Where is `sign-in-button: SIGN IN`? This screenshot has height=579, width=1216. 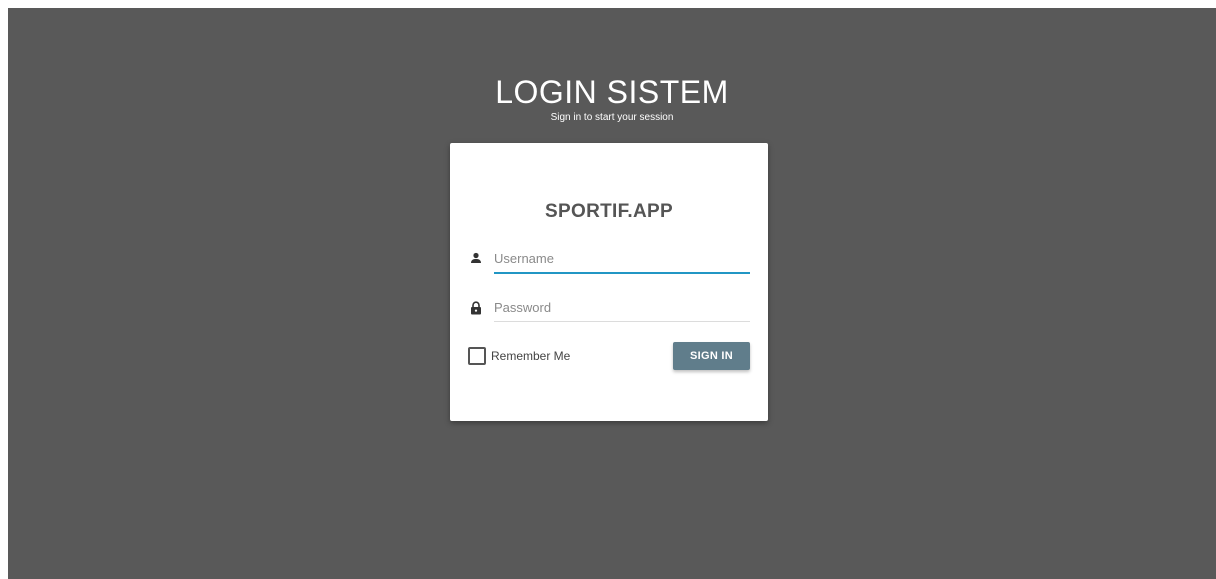 sign-in-button: SIGN IN is located at coordinates (711, 356).